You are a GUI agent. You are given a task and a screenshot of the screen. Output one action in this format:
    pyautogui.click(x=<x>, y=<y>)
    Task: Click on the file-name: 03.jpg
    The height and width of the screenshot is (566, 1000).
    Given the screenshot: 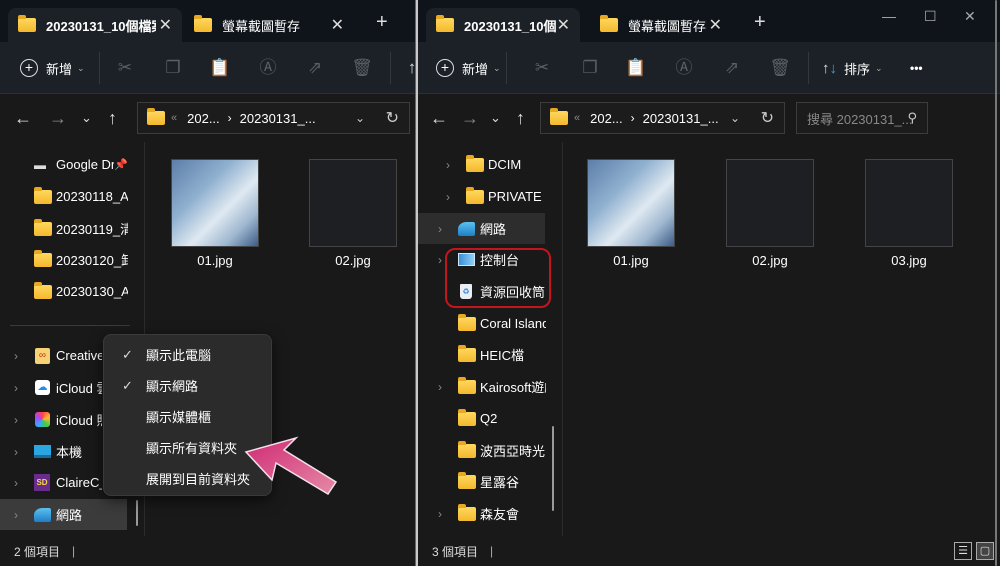 What is the action you would take?
    pyautogui.click(x=909, y=260)
    